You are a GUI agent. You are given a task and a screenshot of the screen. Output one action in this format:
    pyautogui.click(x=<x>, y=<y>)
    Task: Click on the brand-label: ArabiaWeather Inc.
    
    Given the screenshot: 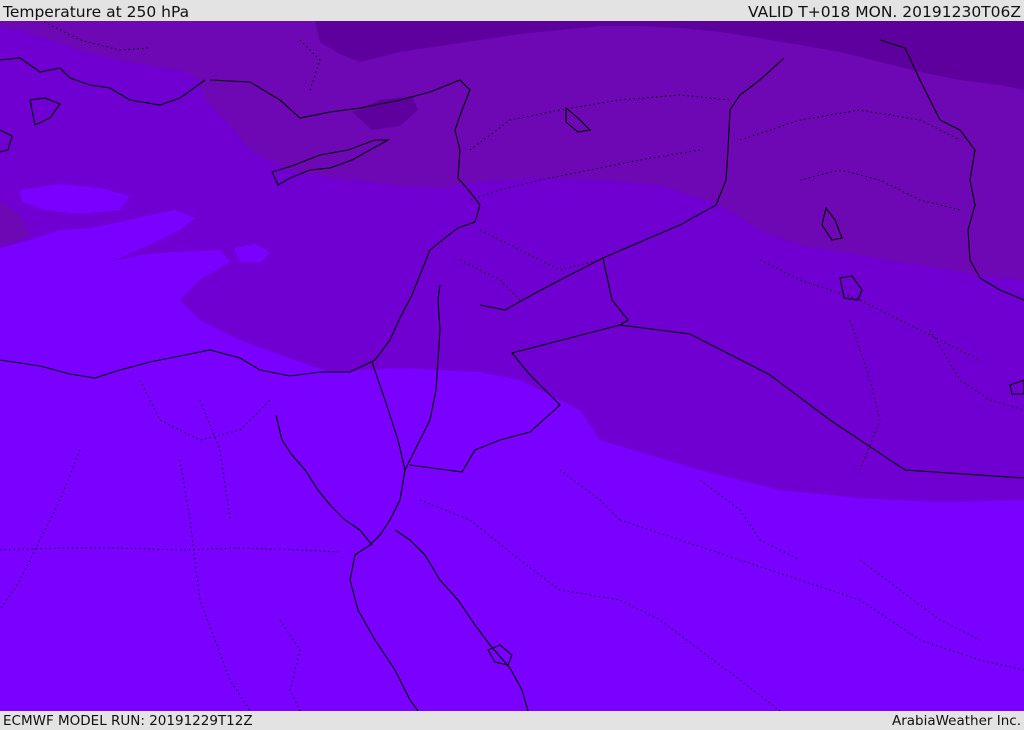 What is the action you would take?
    pyautogui.click(x=956, y=721)
    